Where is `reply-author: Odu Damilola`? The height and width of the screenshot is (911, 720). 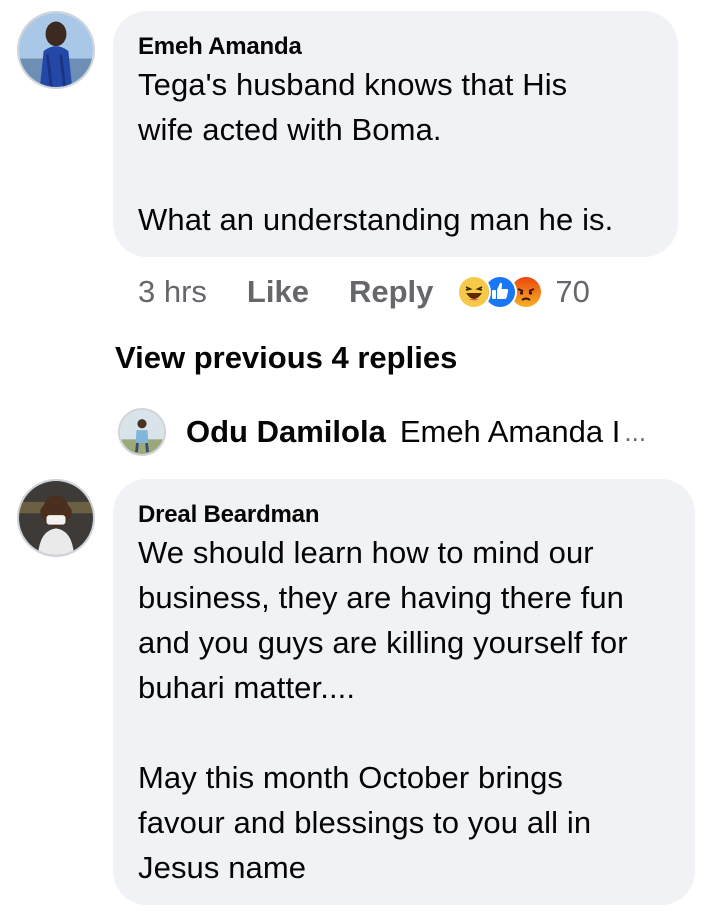 reply-author: Odu Damilola is located at coordinates (286, 432).